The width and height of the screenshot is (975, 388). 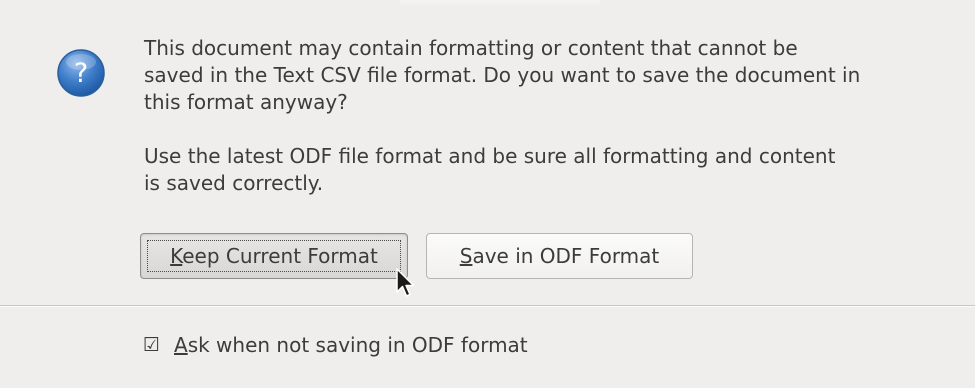 What do you see at coordinates (151, 344) in the screenshot?
I see `ask-checkbox: ☑` at bounding box center [151, 344].